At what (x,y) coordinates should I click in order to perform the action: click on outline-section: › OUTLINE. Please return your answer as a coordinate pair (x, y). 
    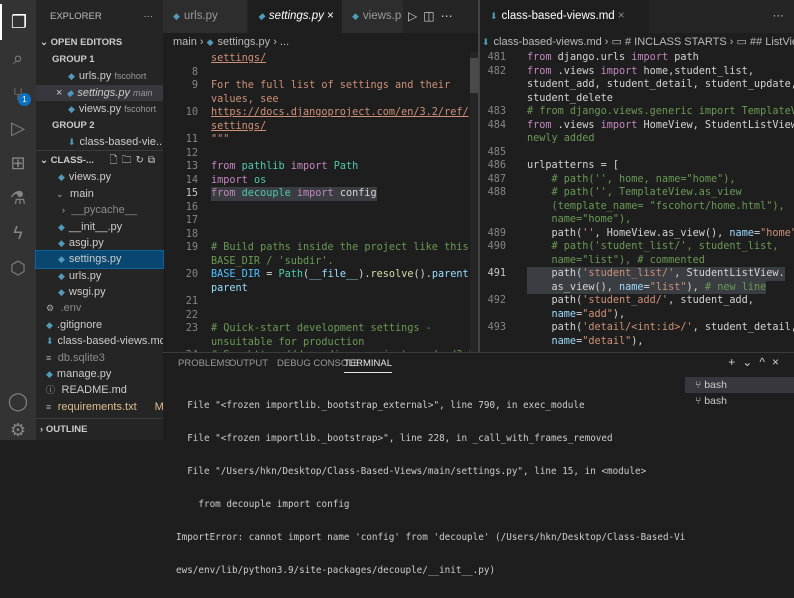
    Looking at the image, I should click on (99, 429).